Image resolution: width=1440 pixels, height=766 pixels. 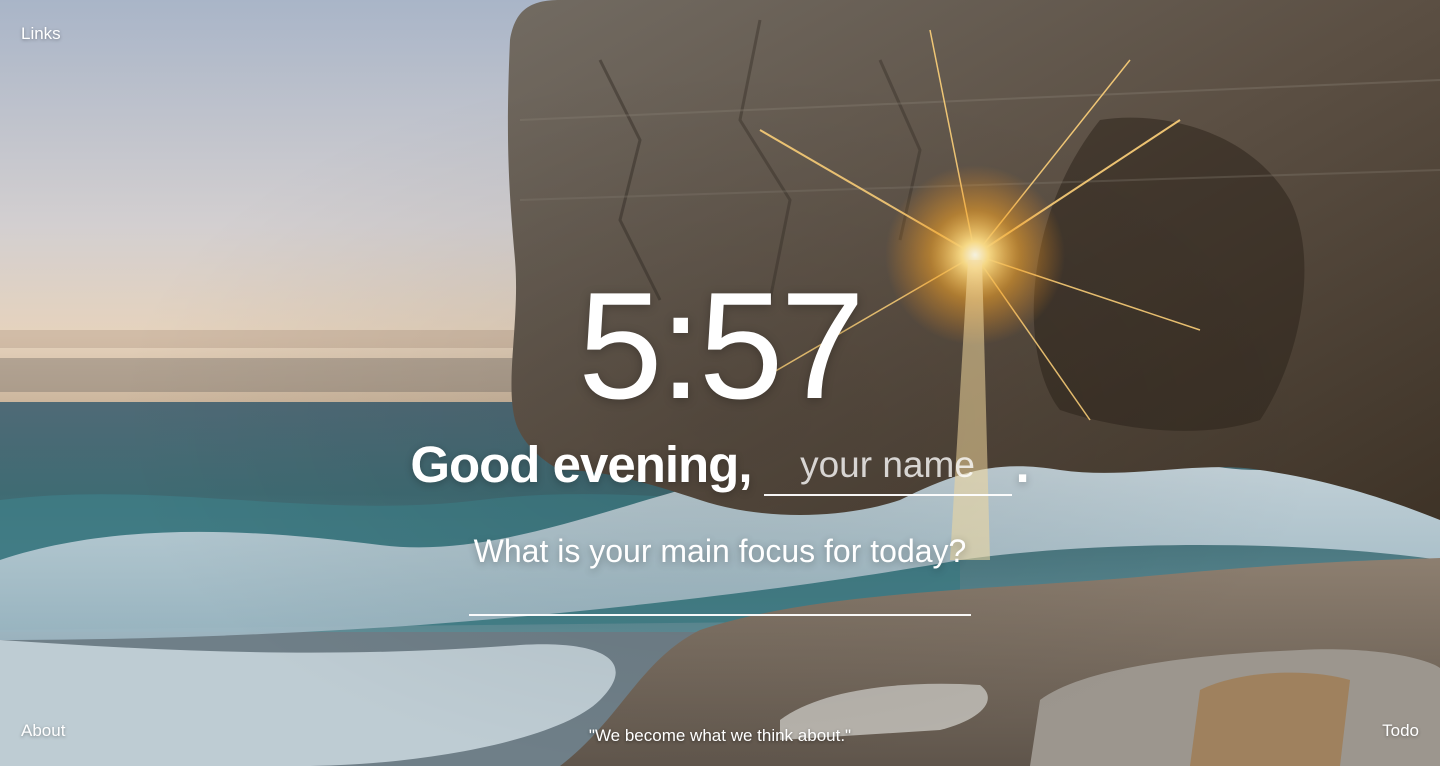 What do you see at coordinates (720, 735) in the screenshot?
I see `daily-quote: "We become what we think about."` at bounding box center [720, 735].